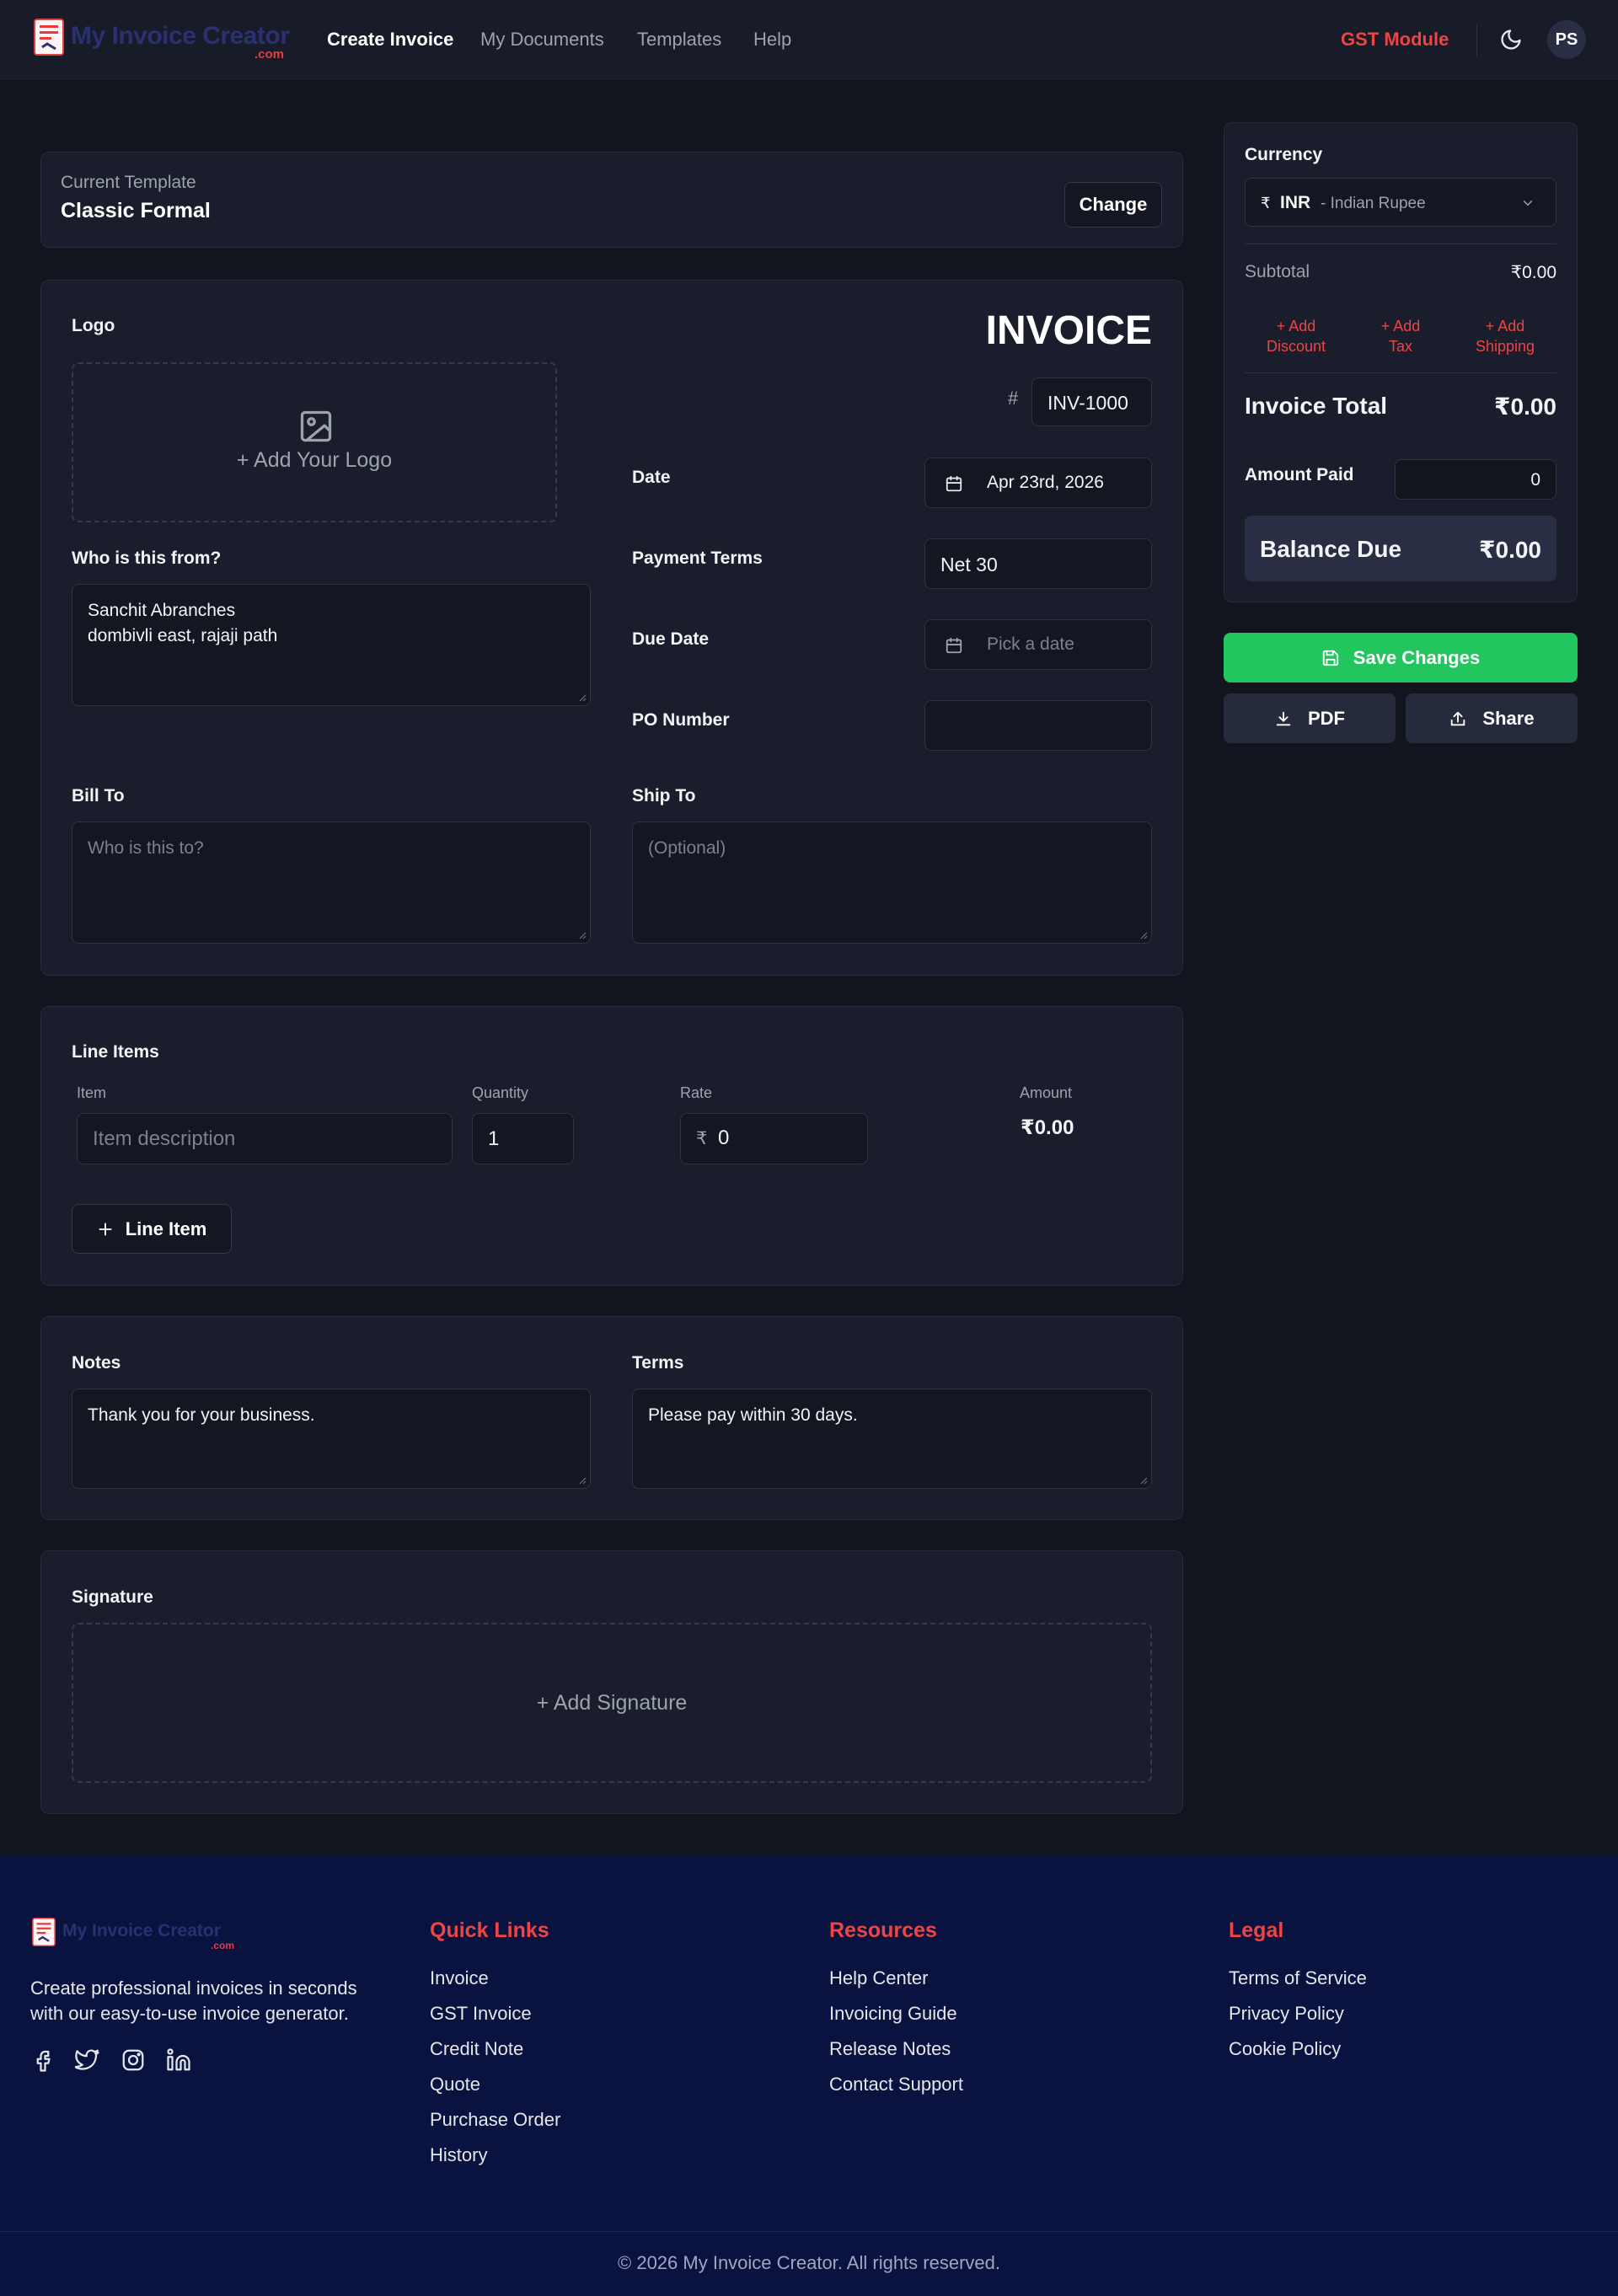 Image resolution: width=1618 pixels, height=2296 pixels. What do you see at coordinates (1283, 718) in the screenshot?
I see `download-icon` at bounding box center [1283, 718].